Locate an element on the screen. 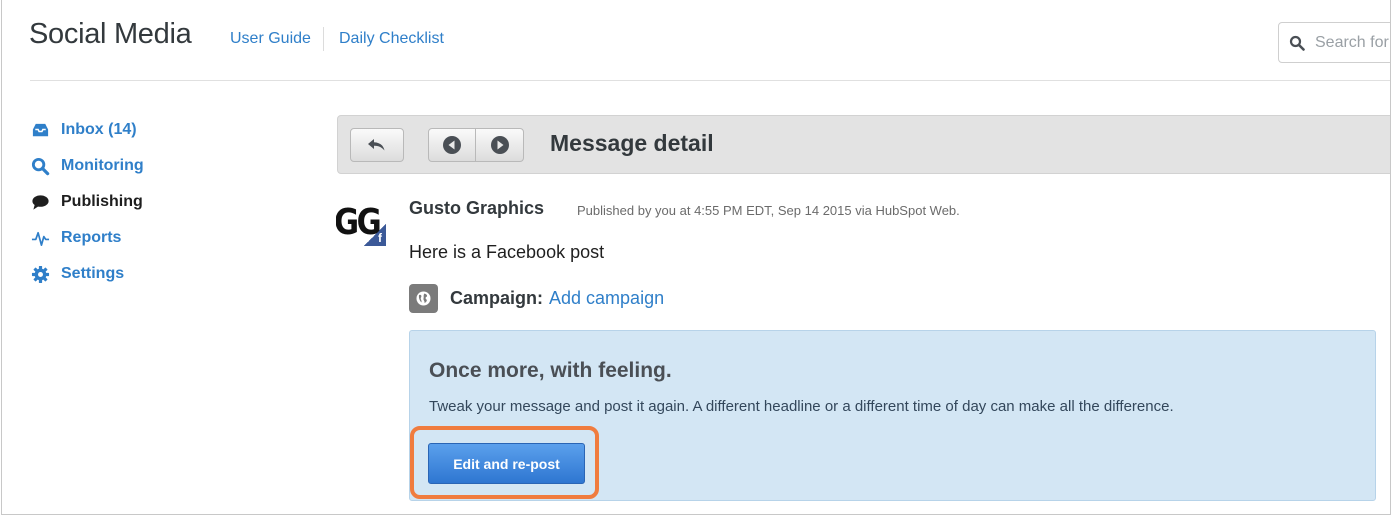  facebook-badge is located at coordinates (375, 235).